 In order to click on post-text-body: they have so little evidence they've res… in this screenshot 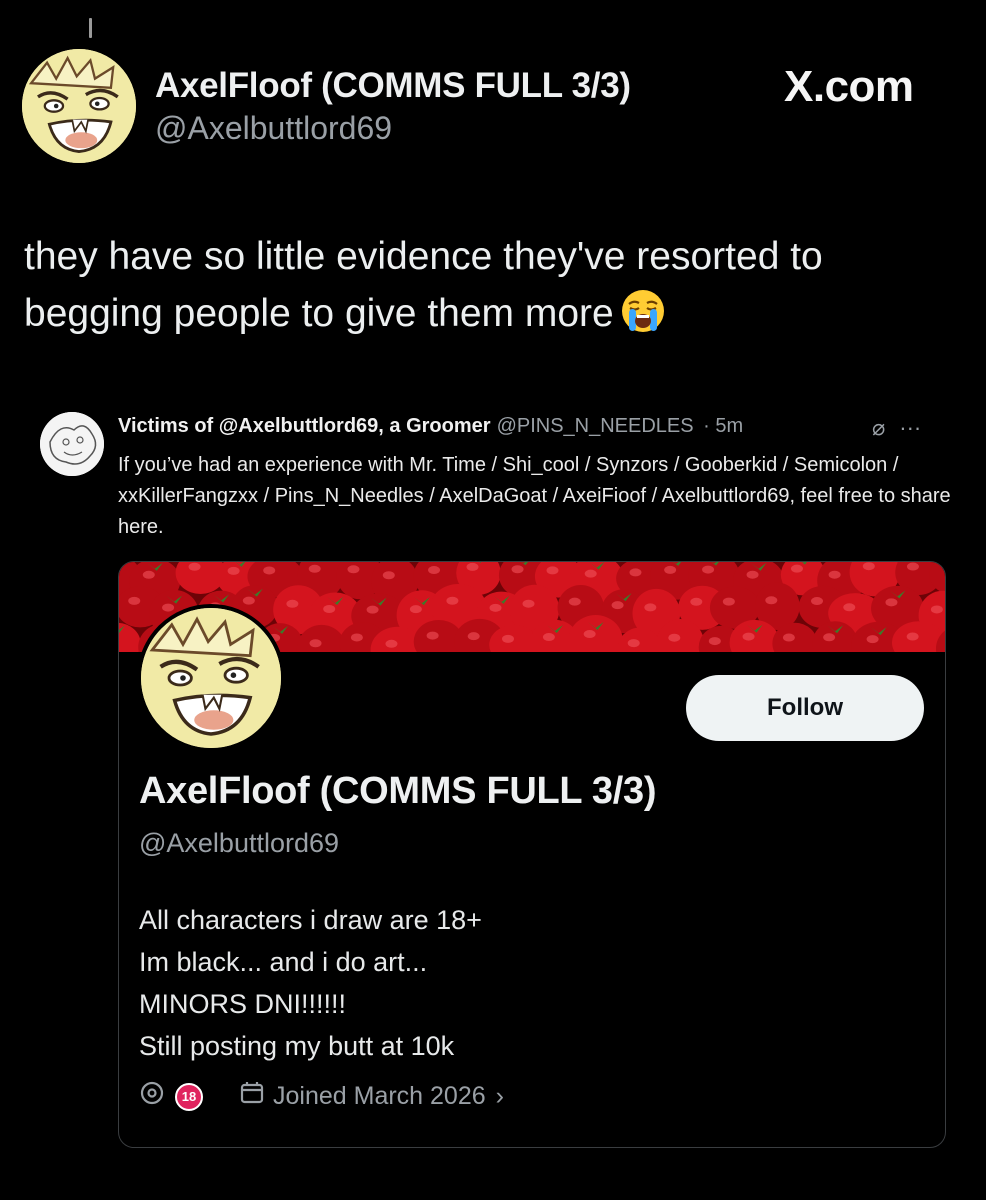, I will do `click(423, 285)`.